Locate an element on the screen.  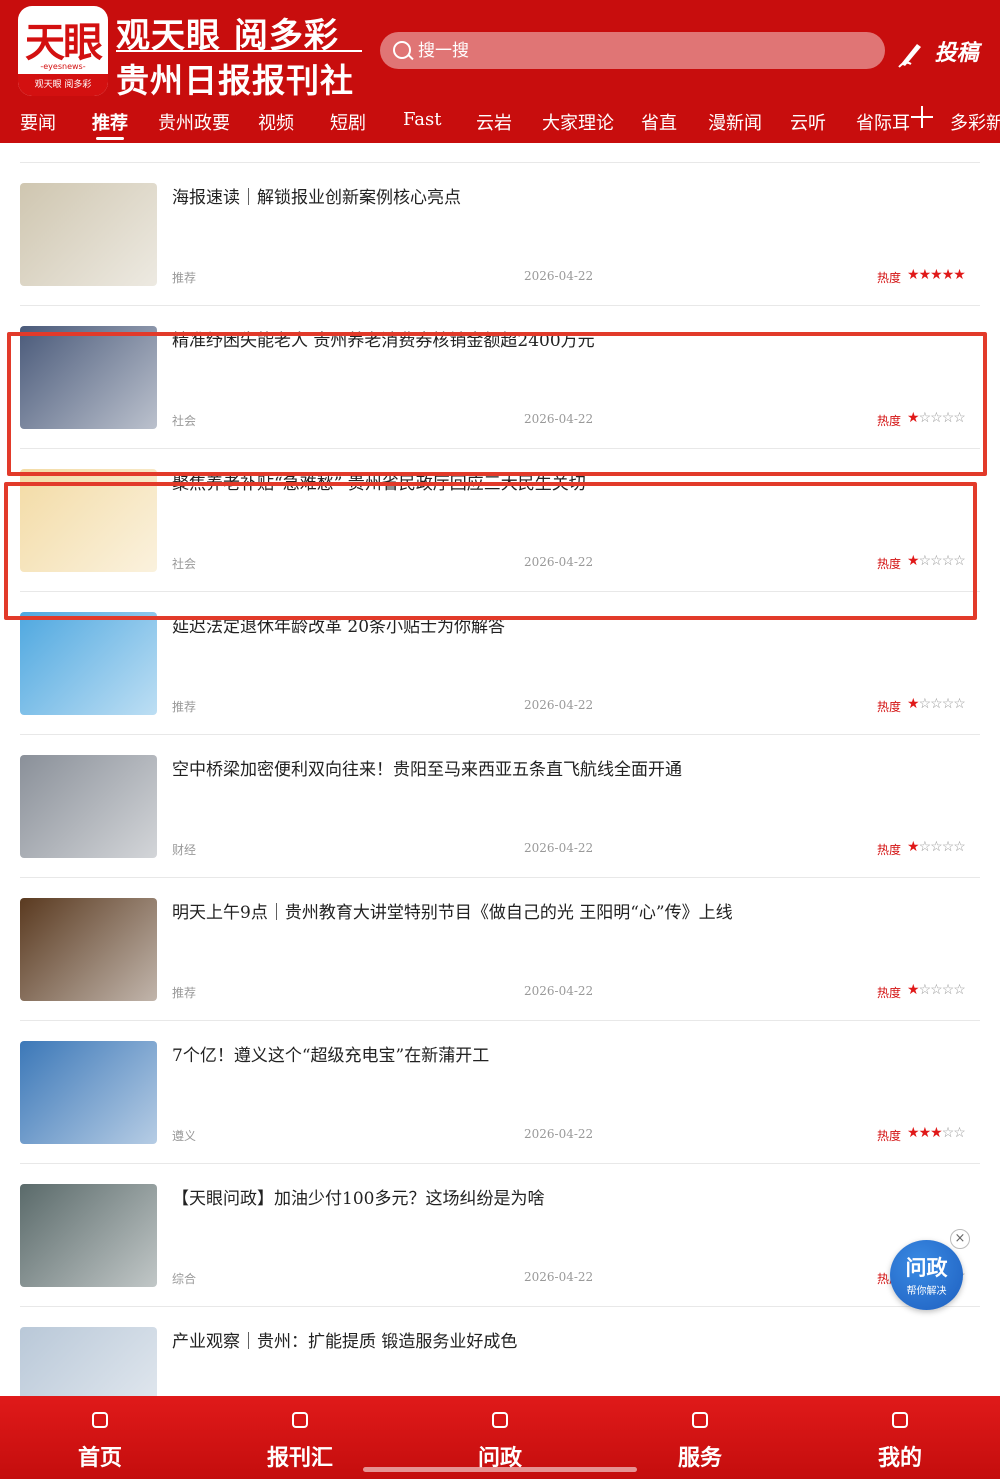
tab-8: 省直 is located at coordinates (659, 122).